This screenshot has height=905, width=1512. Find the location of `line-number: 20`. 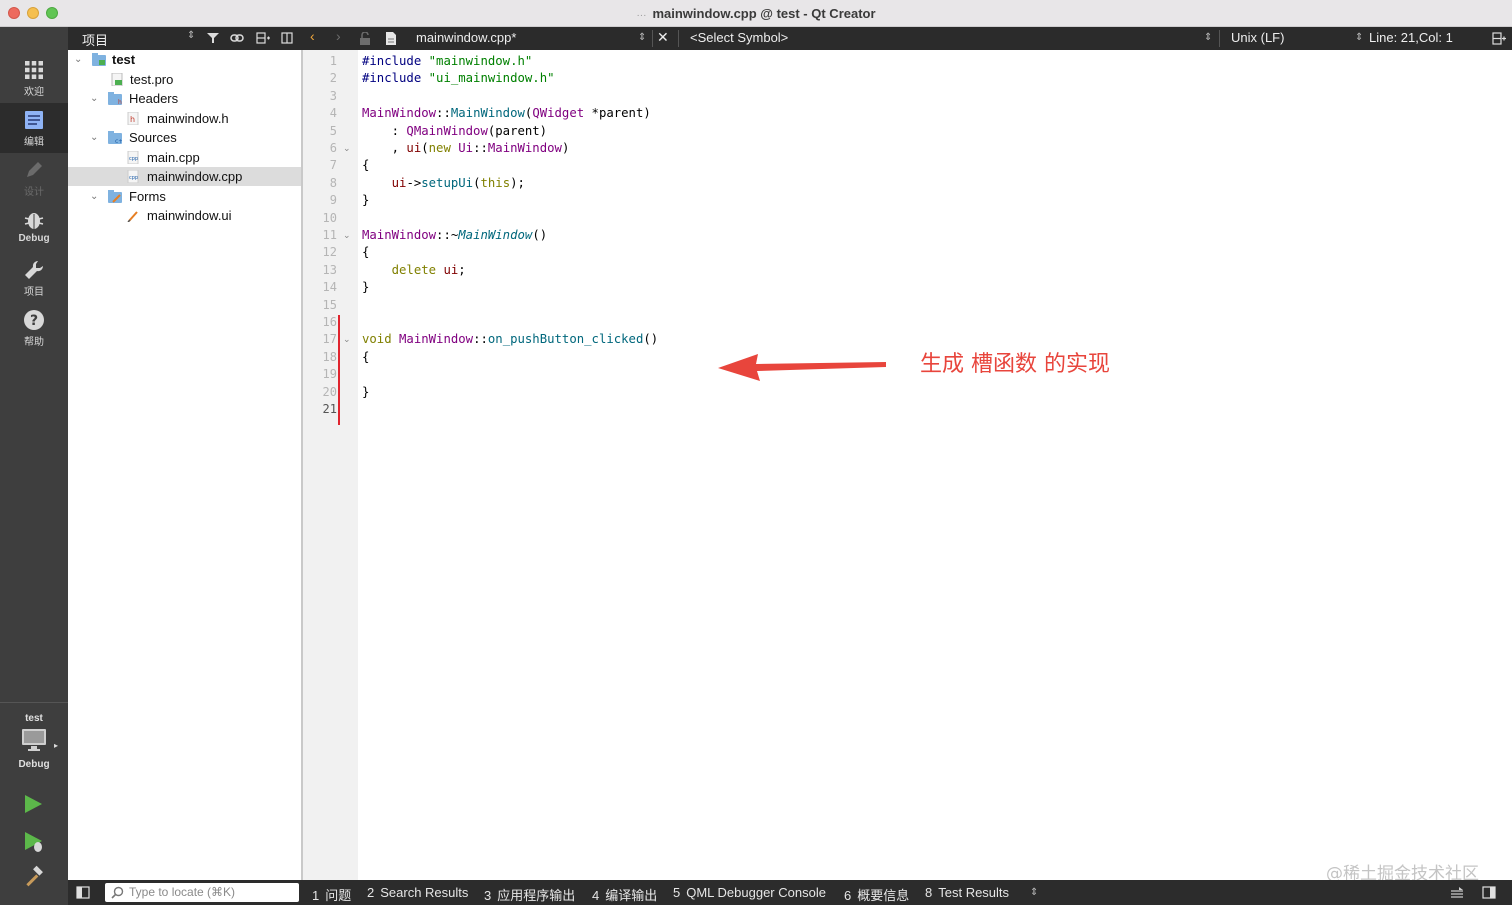

line-number: 20 is located at coordinates (329, 391).